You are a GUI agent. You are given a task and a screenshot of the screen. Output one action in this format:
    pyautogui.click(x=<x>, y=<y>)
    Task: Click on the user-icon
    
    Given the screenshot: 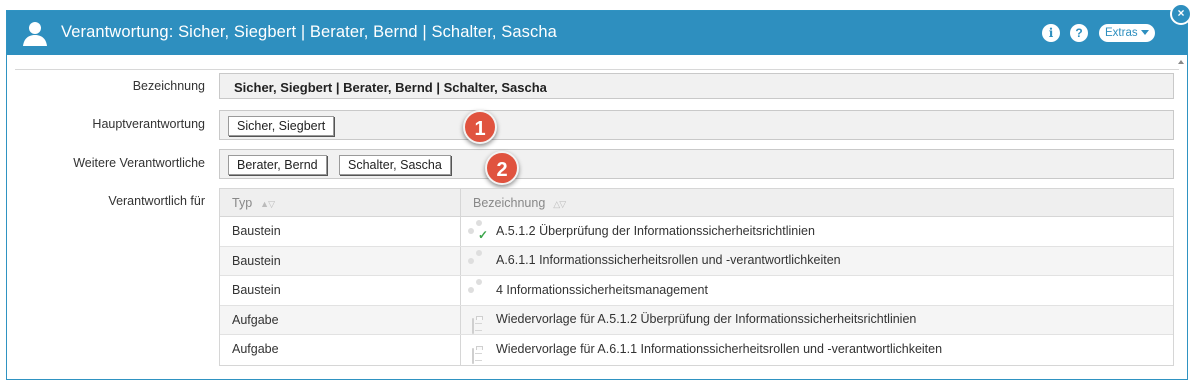 What is the action you would take?
    pyautogui.click(x=35, y=34)
    